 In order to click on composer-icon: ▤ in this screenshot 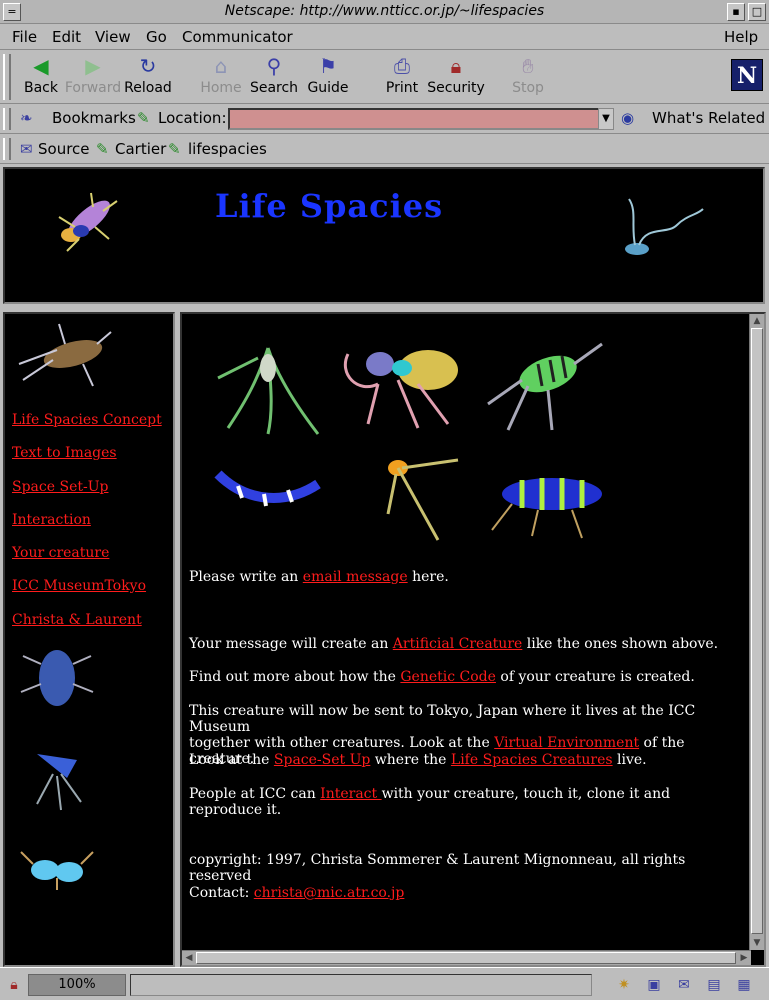, I will do `click(714, 985)`.